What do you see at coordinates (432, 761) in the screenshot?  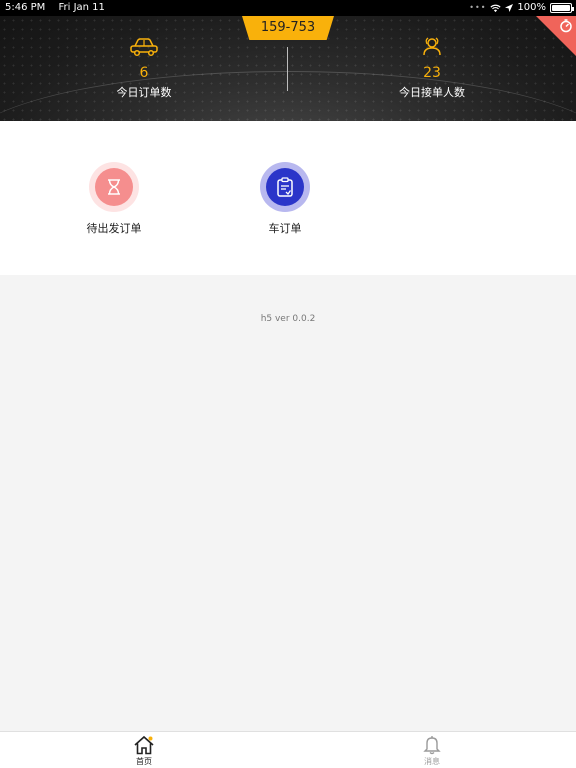 I see `tab-messages-label: 消息` at bounding box center [432, 761].